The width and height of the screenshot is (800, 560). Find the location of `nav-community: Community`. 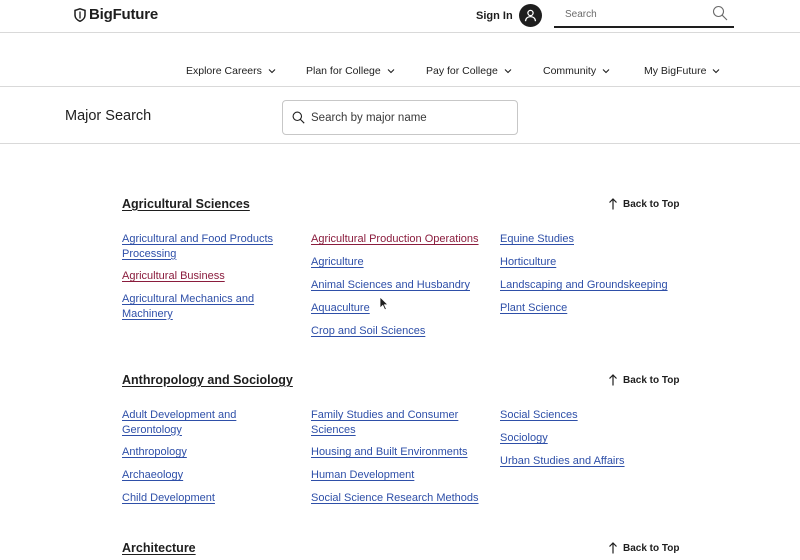

nav-community: Community is located at coordinates (576, 71).